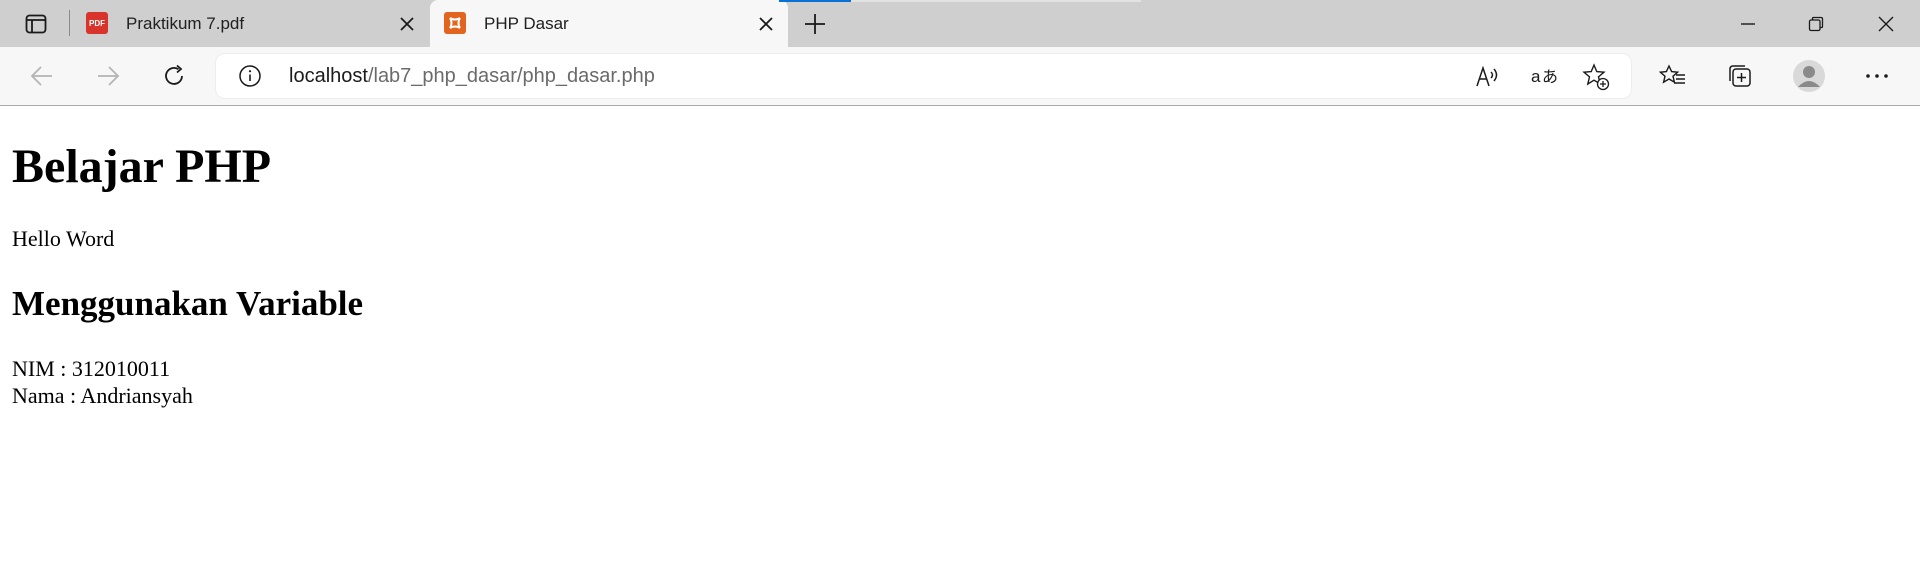 This screenshot has width=1920, height=567. What do you see at coordinates (526, 23) in the screenshot?
I see `tab-title: PHP Dasar` at bounding box center [526, 23].